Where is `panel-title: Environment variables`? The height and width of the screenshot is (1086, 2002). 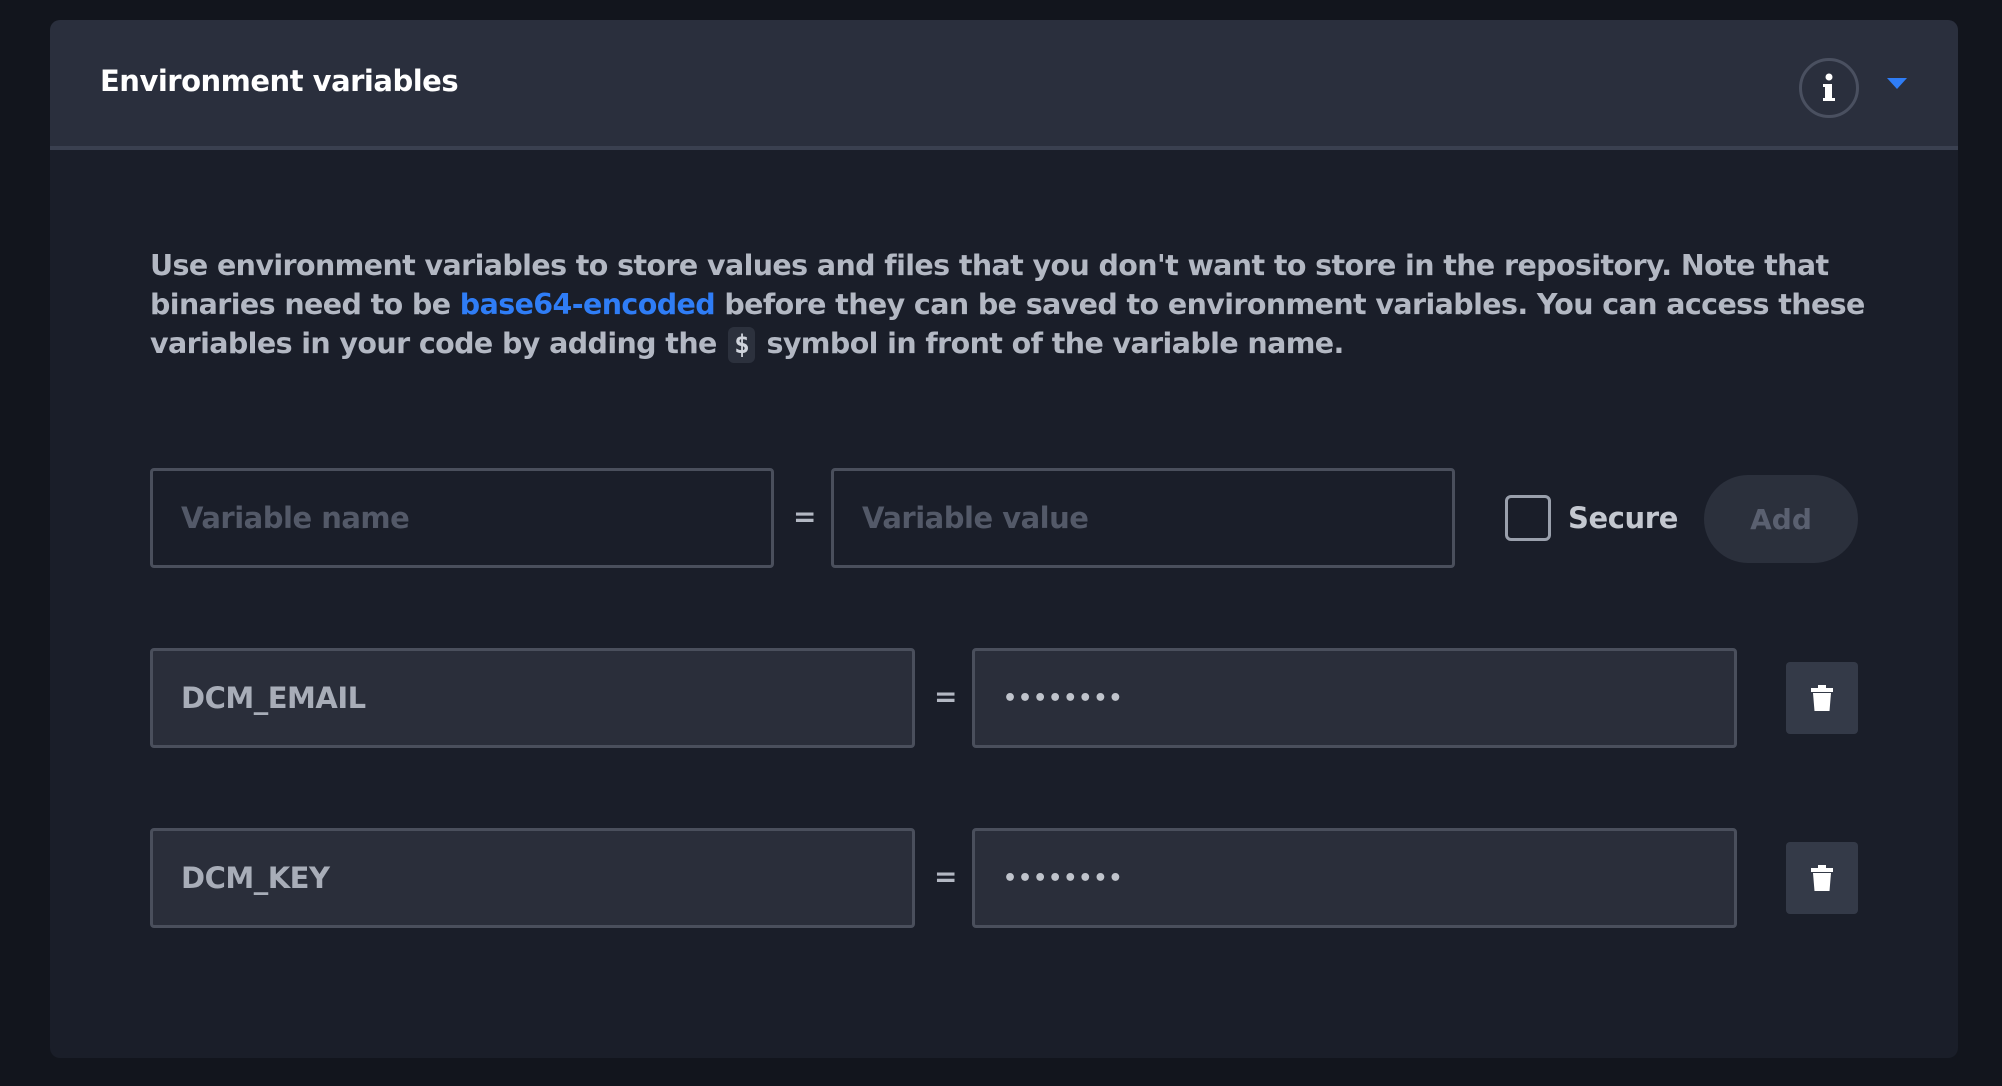 panel-title: Environment variables is located at coordinates (279, 81).